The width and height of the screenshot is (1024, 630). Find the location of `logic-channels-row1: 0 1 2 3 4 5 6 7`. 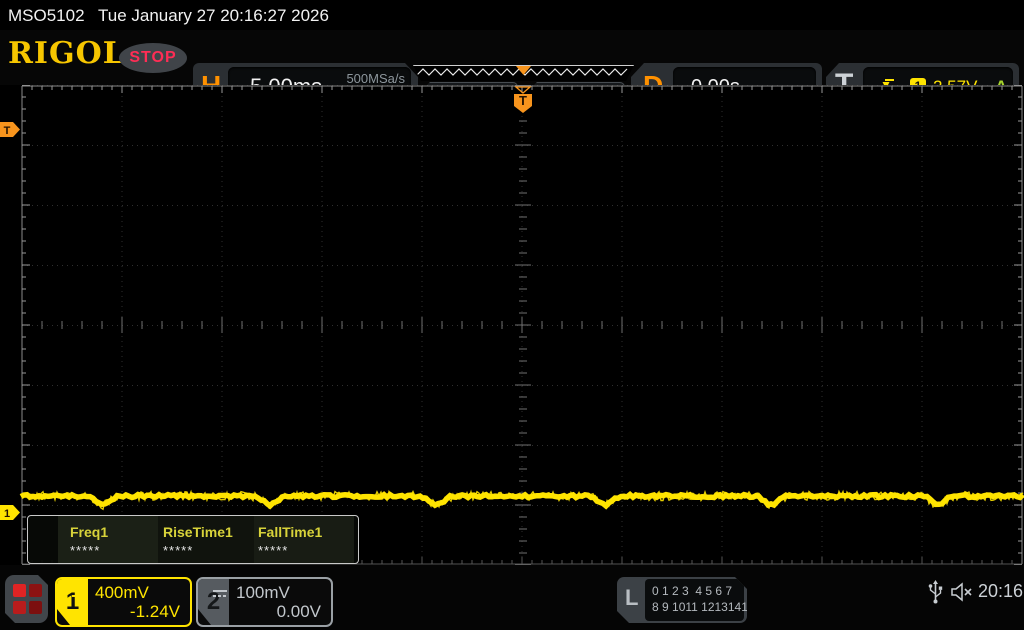

logic-channels-row1: 0 1 2 3 4 5 6 7 is located at coordinates (692, 591).